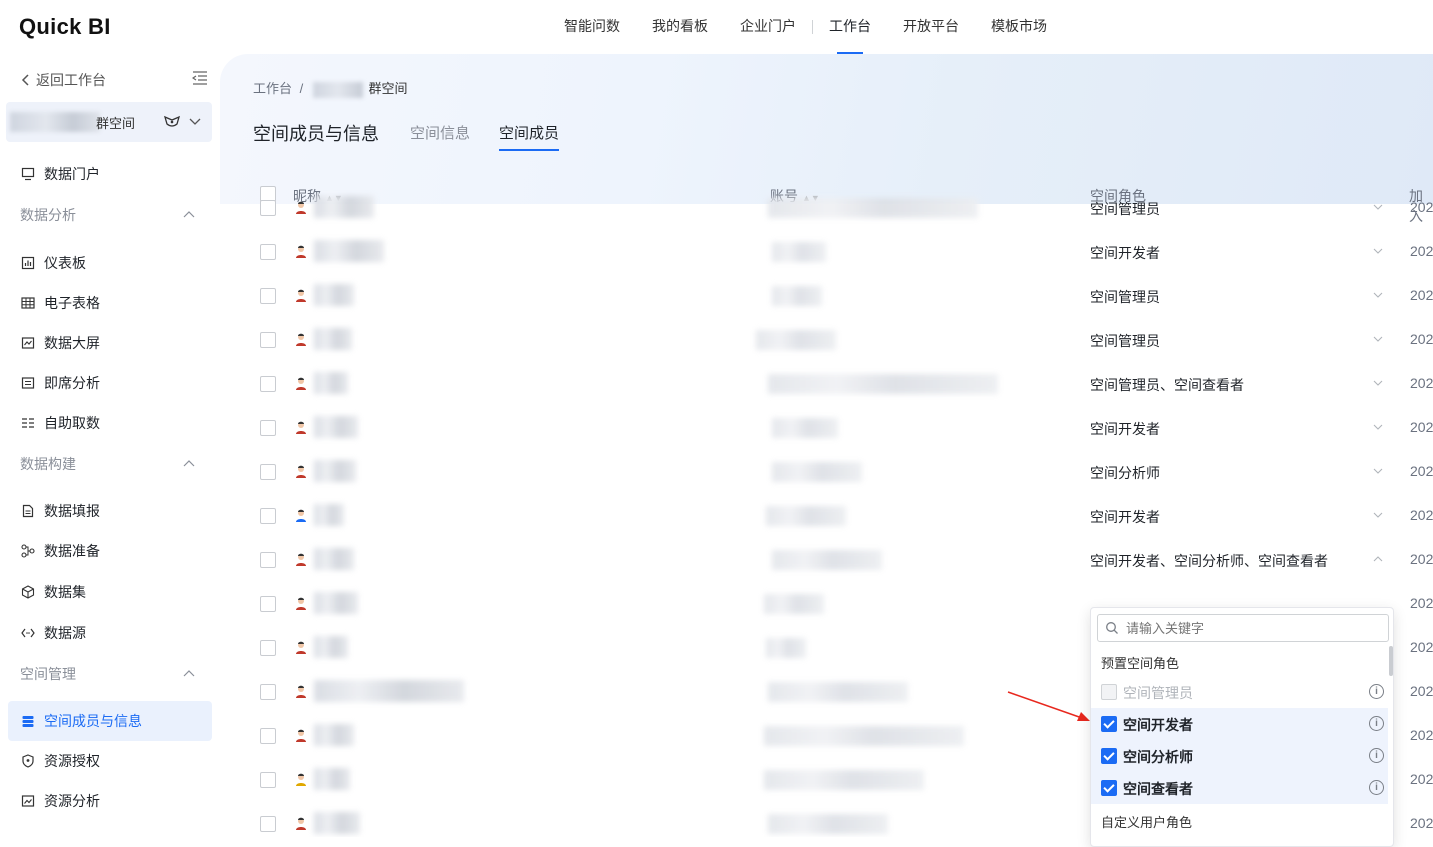 The width and height of the screenshot is (1433, 847). I want to click on chevron-up-icon, so click(1378, 559).